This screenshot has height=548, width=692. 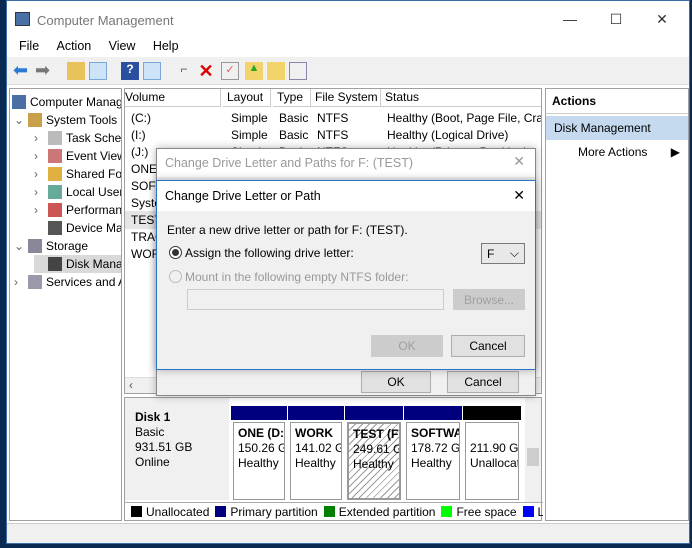 I want to click on partition-block: ONE (D:)150.26 GB NTFSHealthy, so click(x=259, y=454).